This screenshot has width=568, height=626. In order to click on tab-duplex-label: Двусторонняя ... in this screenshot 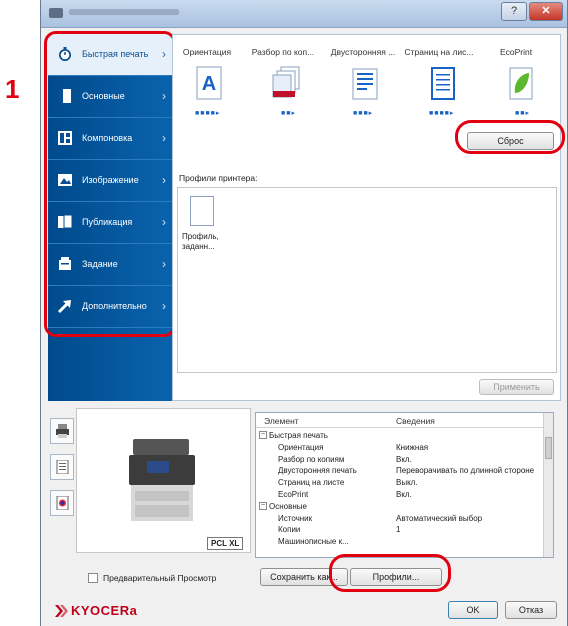, I will do `click(363, 52)`.